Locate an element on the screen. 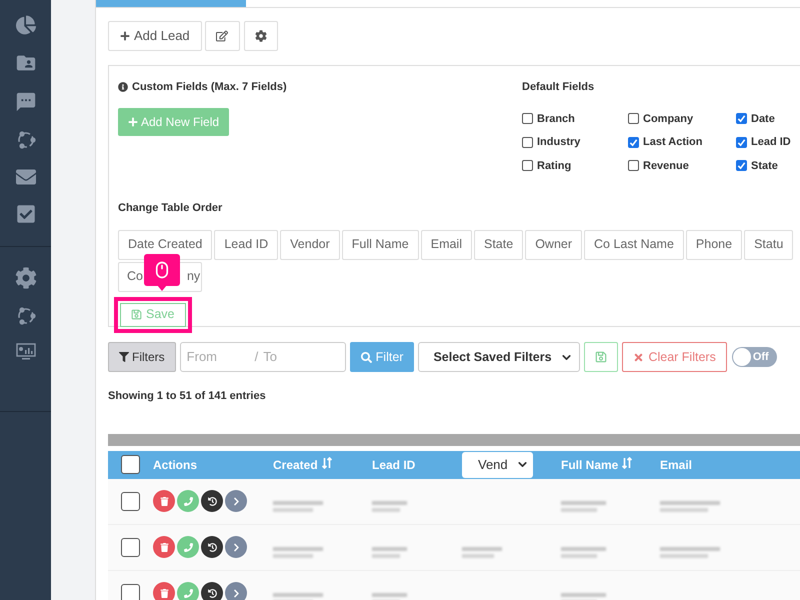 The height and width of the screenshot is (600, 800). mail-icon is located at coordinates (26, 177).